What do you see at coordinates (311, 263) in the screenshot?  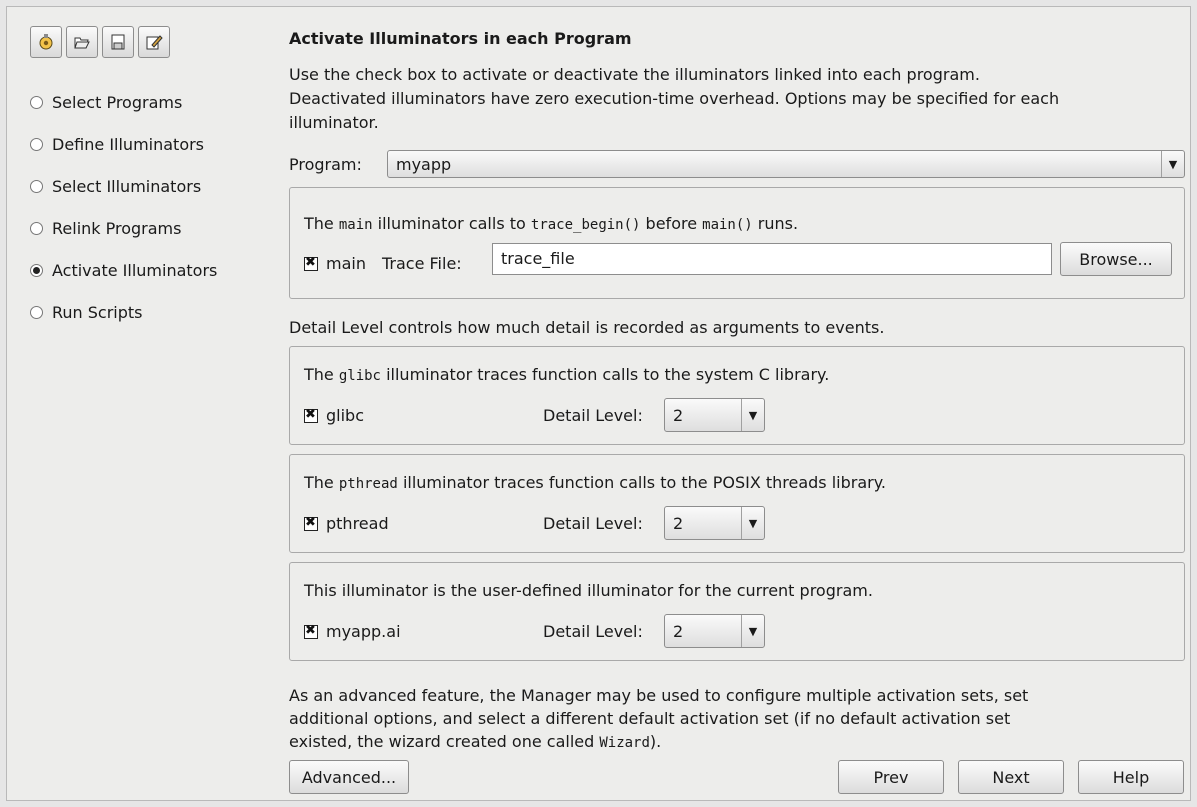 I see `main-checkbox` at bounding box center [311, 263].